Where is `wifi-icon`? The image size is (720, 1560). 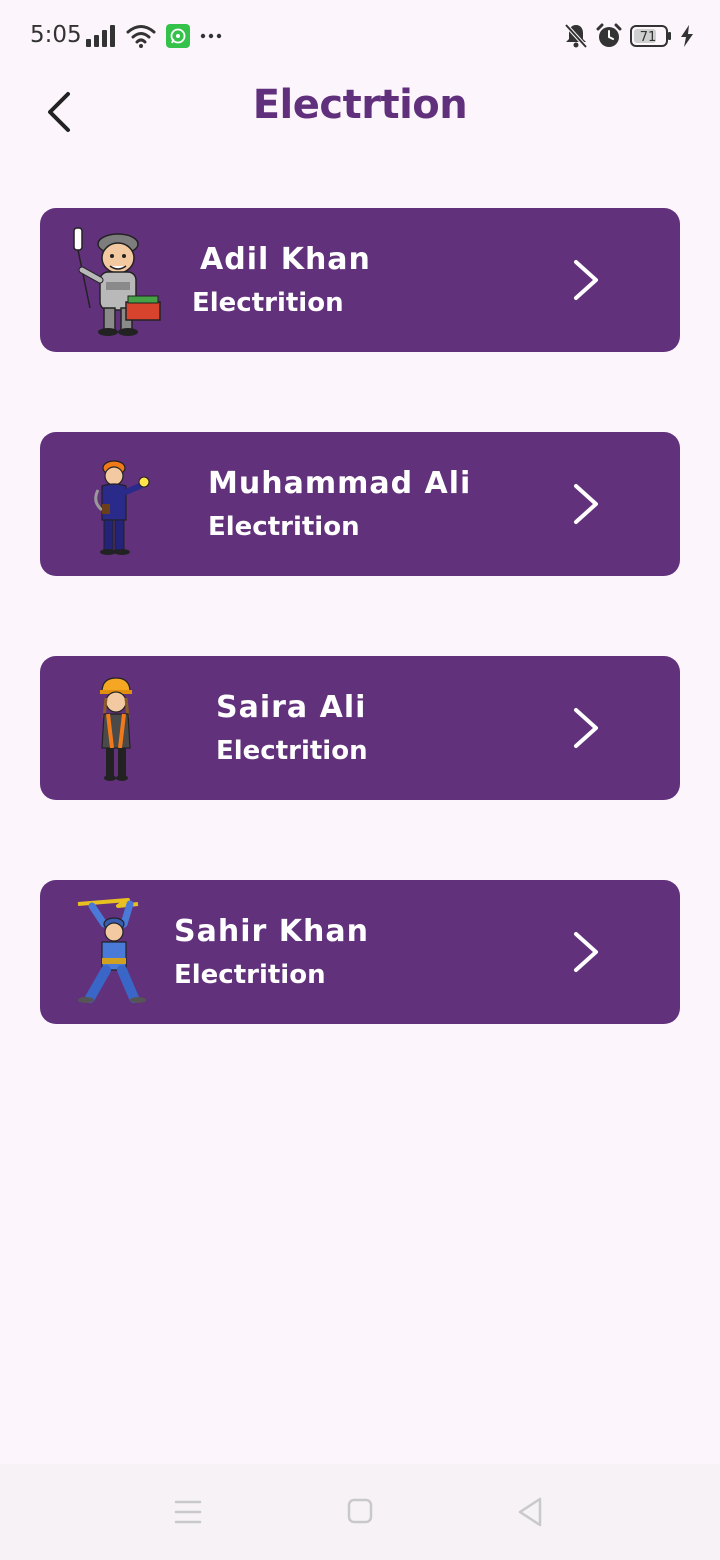 wifi-icon is located at coordinates (141, 36).